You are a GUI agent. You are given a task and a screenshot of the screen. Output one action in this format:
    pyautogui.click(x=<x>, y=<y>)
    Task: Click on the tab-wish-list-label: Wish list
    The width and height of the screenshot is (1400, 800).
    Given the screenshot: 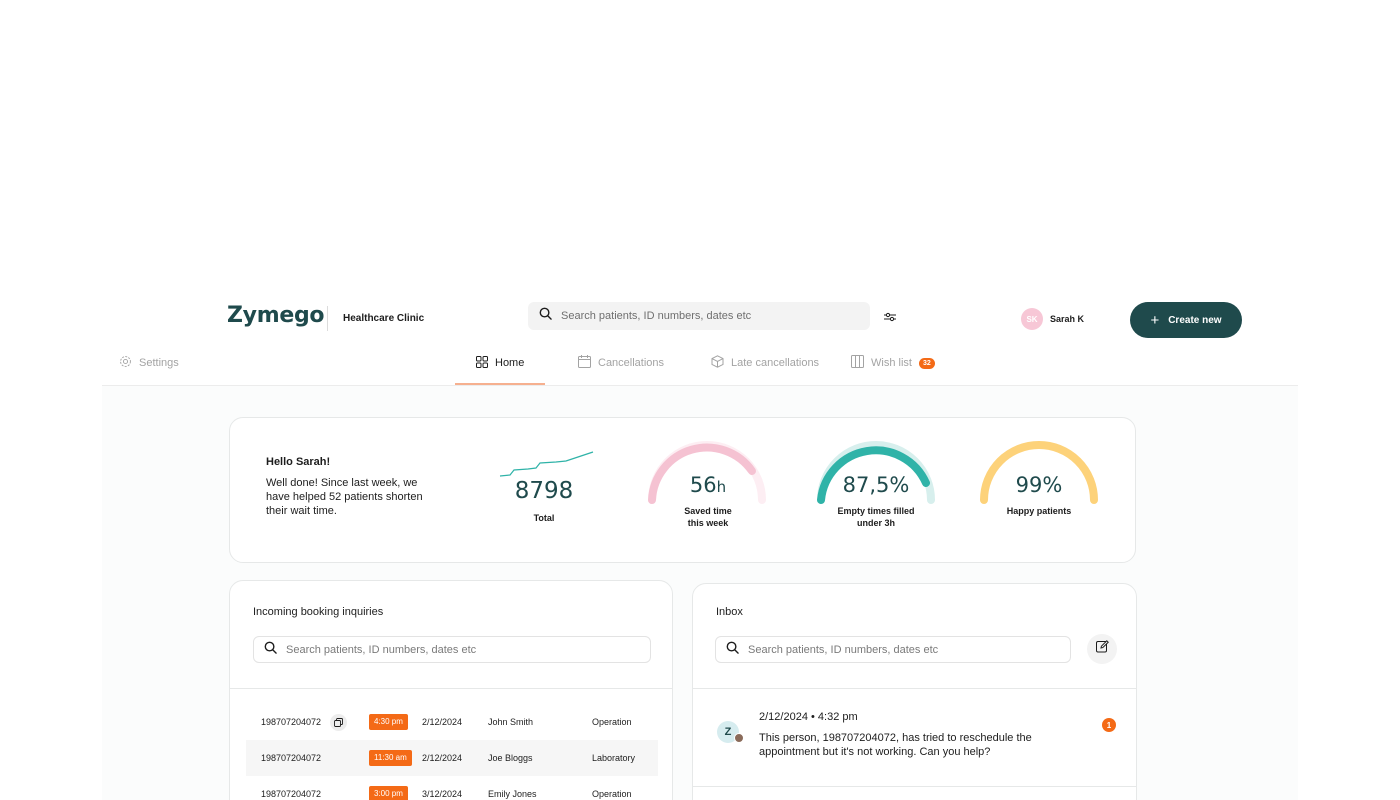 What is the action you would take?
    pyautogui.click(x=891, y=363)
    